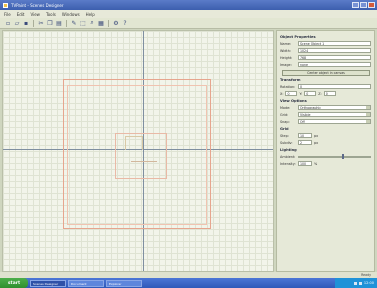 Image resolution: width=377 pixels, height=288 pixels. I want to click on ambient-row: Ambient:, so click(325, 156).